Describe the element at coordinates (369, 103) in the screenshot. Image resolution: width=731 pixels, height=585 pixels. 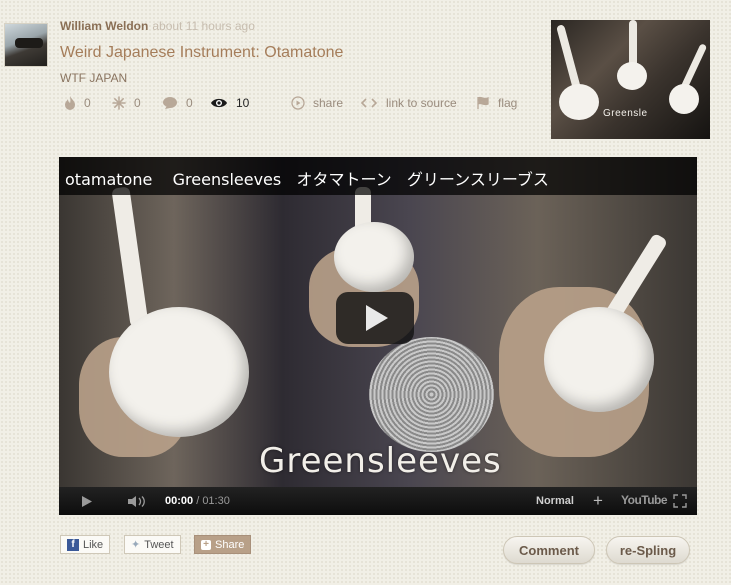
I see `code-brackets-icon` at that location.